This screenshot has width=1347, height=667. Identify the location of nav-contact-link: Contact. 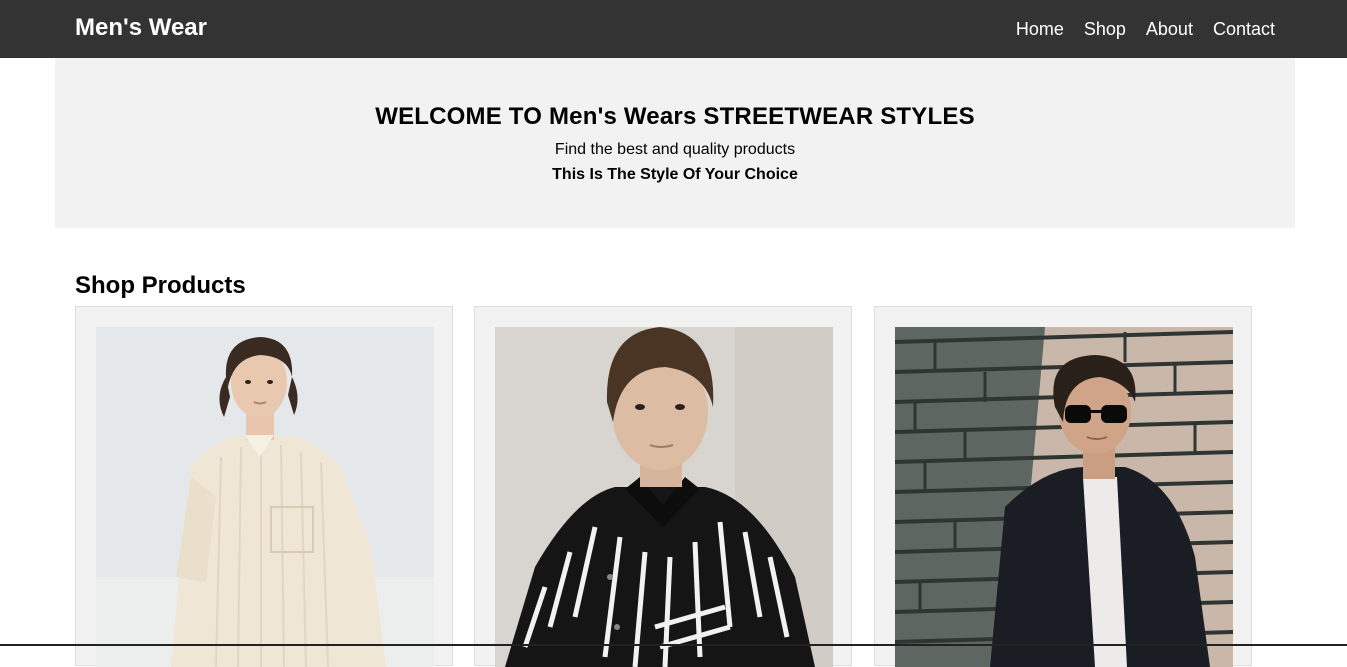
(1244, 29).